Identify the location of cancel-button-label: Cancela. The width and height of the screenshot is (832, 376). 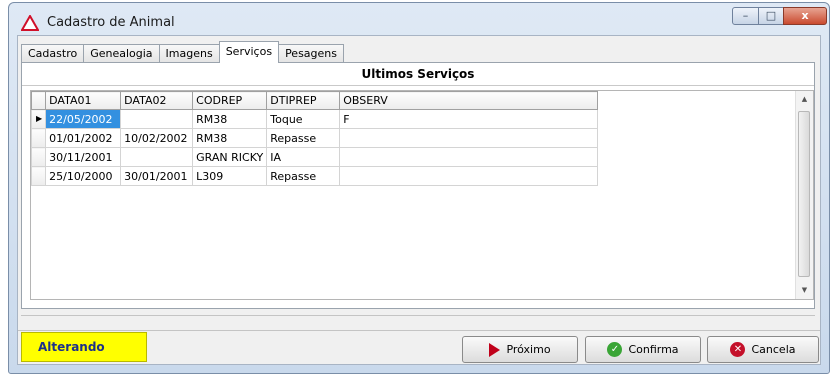
(773, 349).